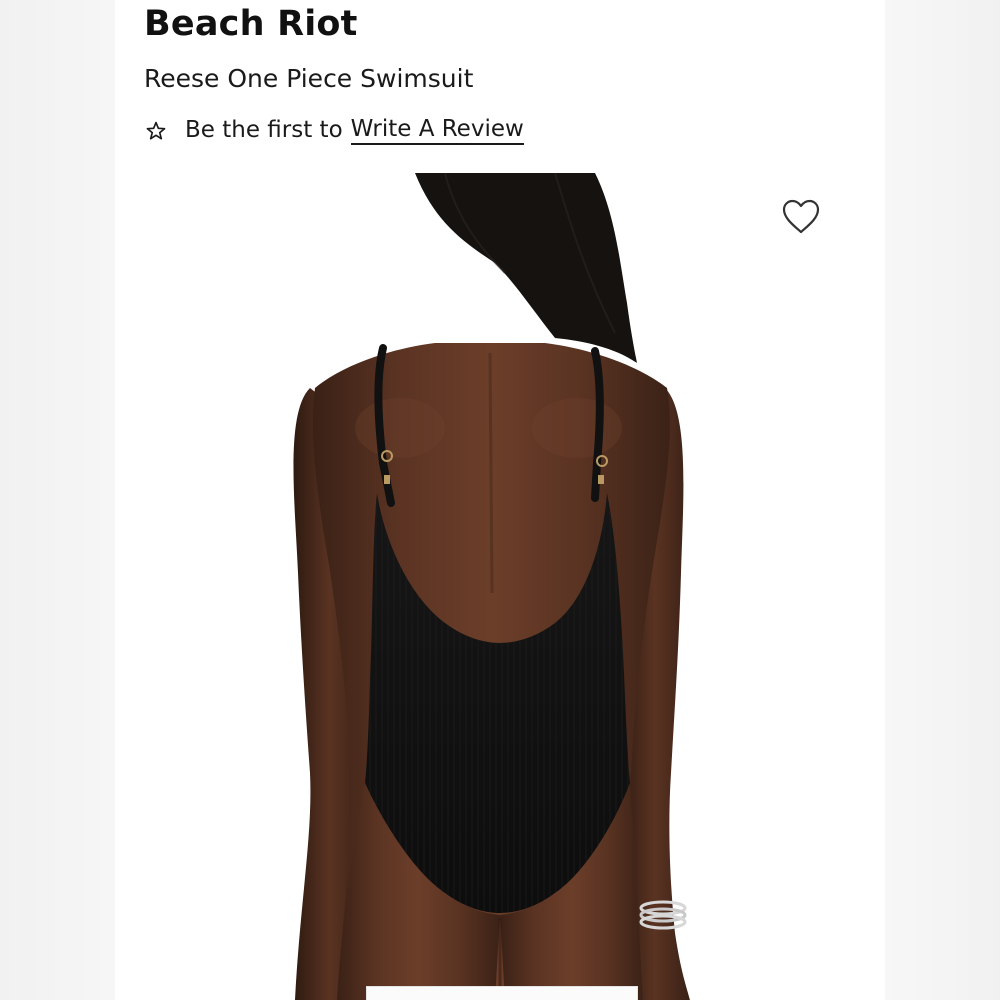  Describe the element at coordinates (942, 500) in the screenshot. I see `right-backdrop` at that location.